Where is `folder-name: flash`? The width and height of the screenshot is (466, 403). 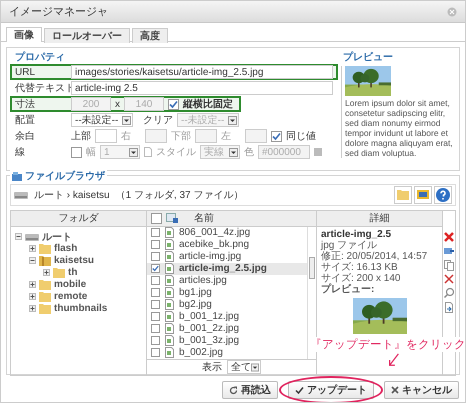 folder-name: flash is located at coordinates (66, 248).